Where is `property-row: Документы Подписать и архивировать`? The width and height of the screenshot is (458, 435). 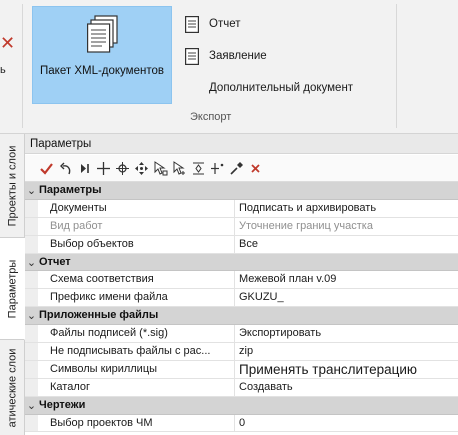 property-row: Документы Подписать и архивировать is located at coordinates (241, 208).